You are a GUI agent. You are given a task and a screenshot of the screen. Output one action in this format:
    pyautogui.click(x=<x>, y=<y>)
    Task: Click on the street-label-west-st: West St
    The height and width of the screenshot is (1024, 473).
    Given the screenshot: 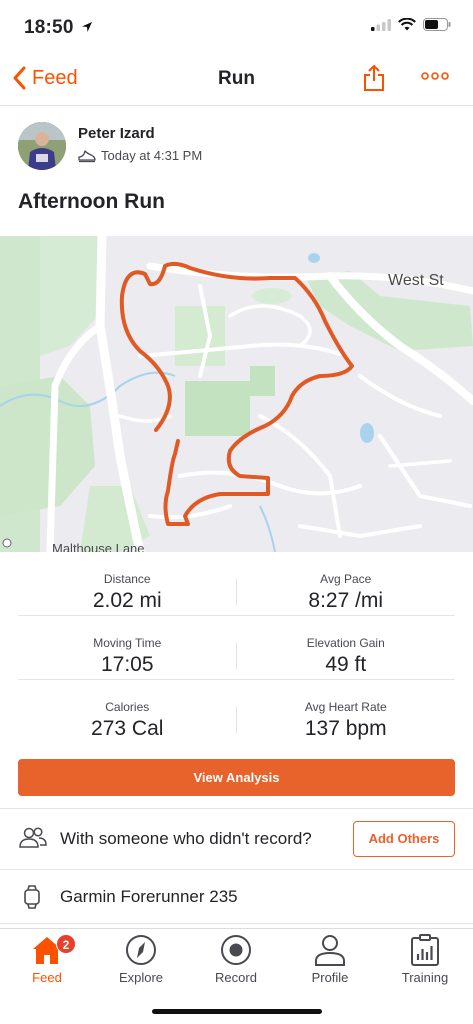 What is the action you would take?
    pyautogui.click(x=416, y=280)
    